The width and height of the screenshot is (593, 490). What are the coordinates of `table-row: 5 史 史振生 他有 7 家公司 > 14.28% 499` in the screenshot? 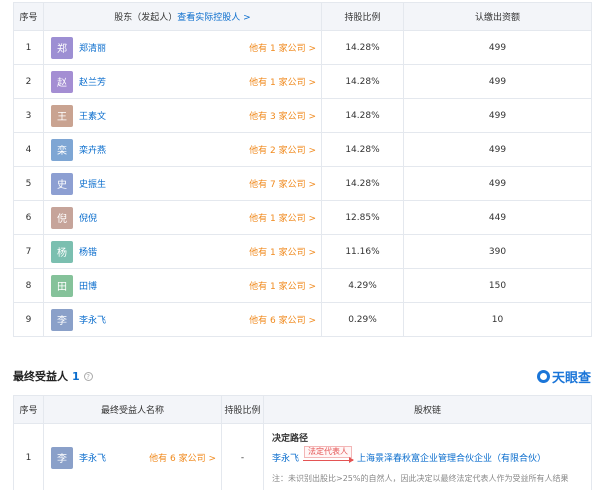 It's located at (302, 183).